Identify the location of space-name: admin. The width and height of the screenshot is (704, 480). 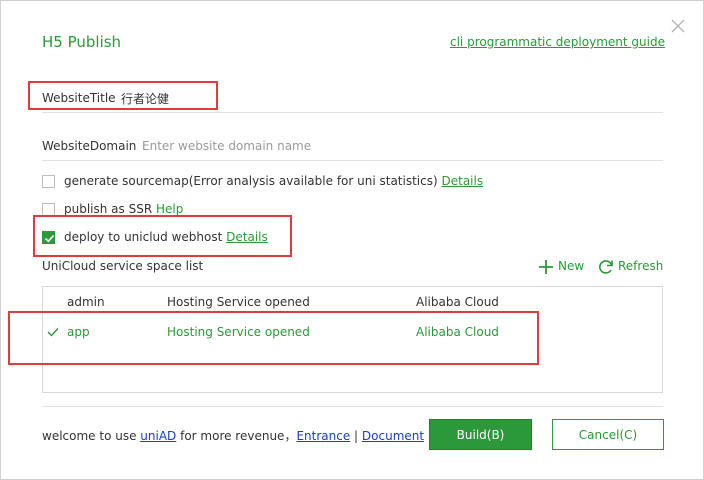
(86, 302).